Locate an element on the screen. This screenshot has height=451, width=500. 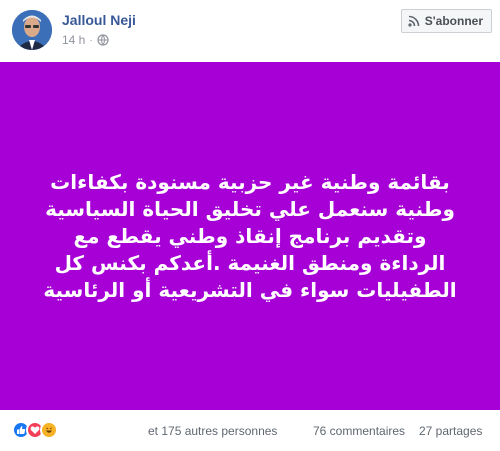
avatar-portrait-icon is located at coordinates (32, 30).